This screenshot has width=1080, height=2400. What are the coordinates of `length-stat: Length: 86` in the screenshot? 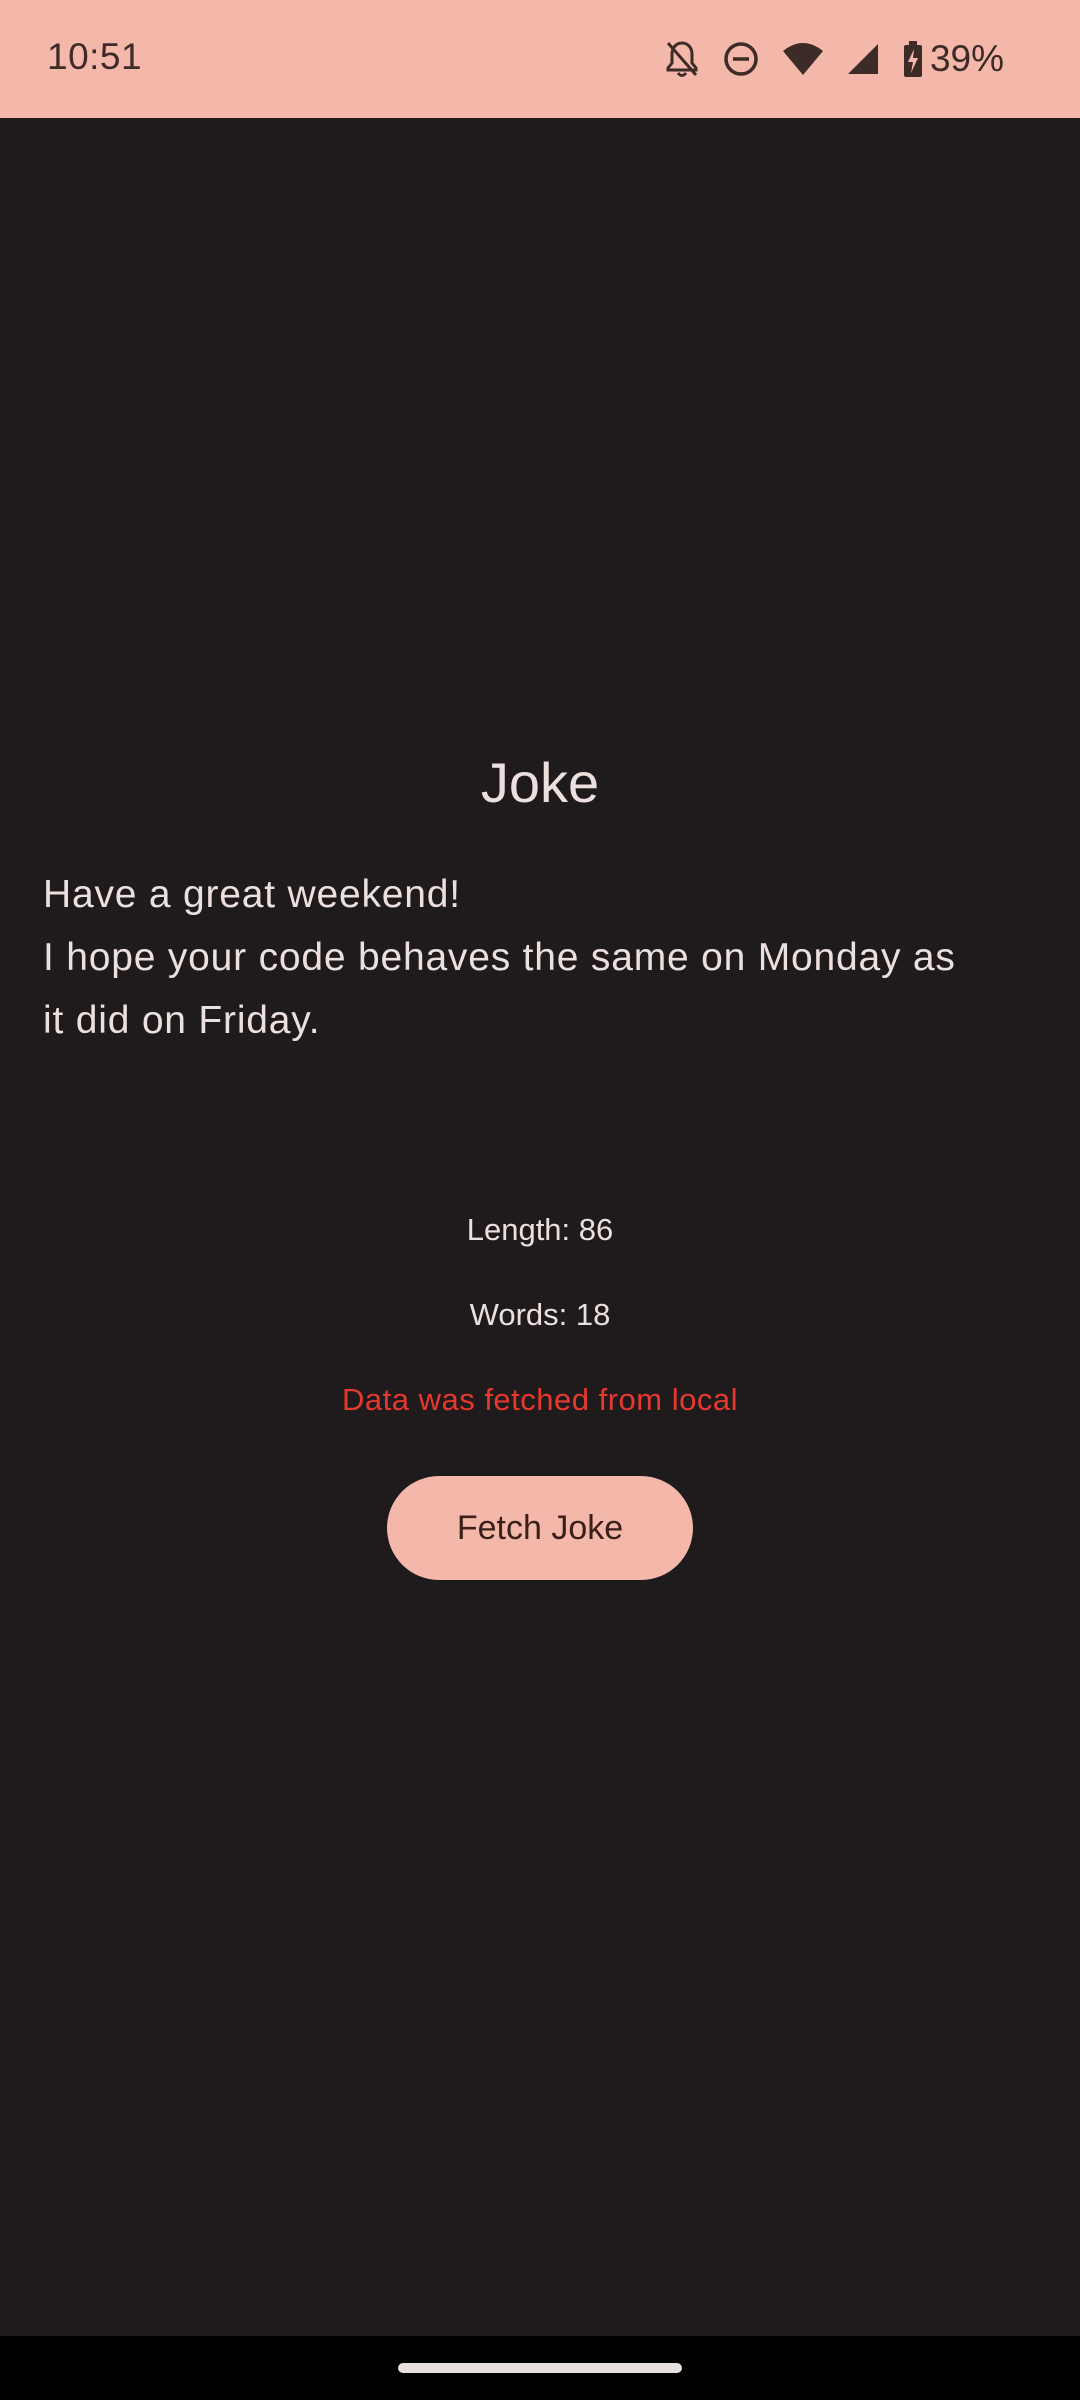 It's located at (540, 1229).